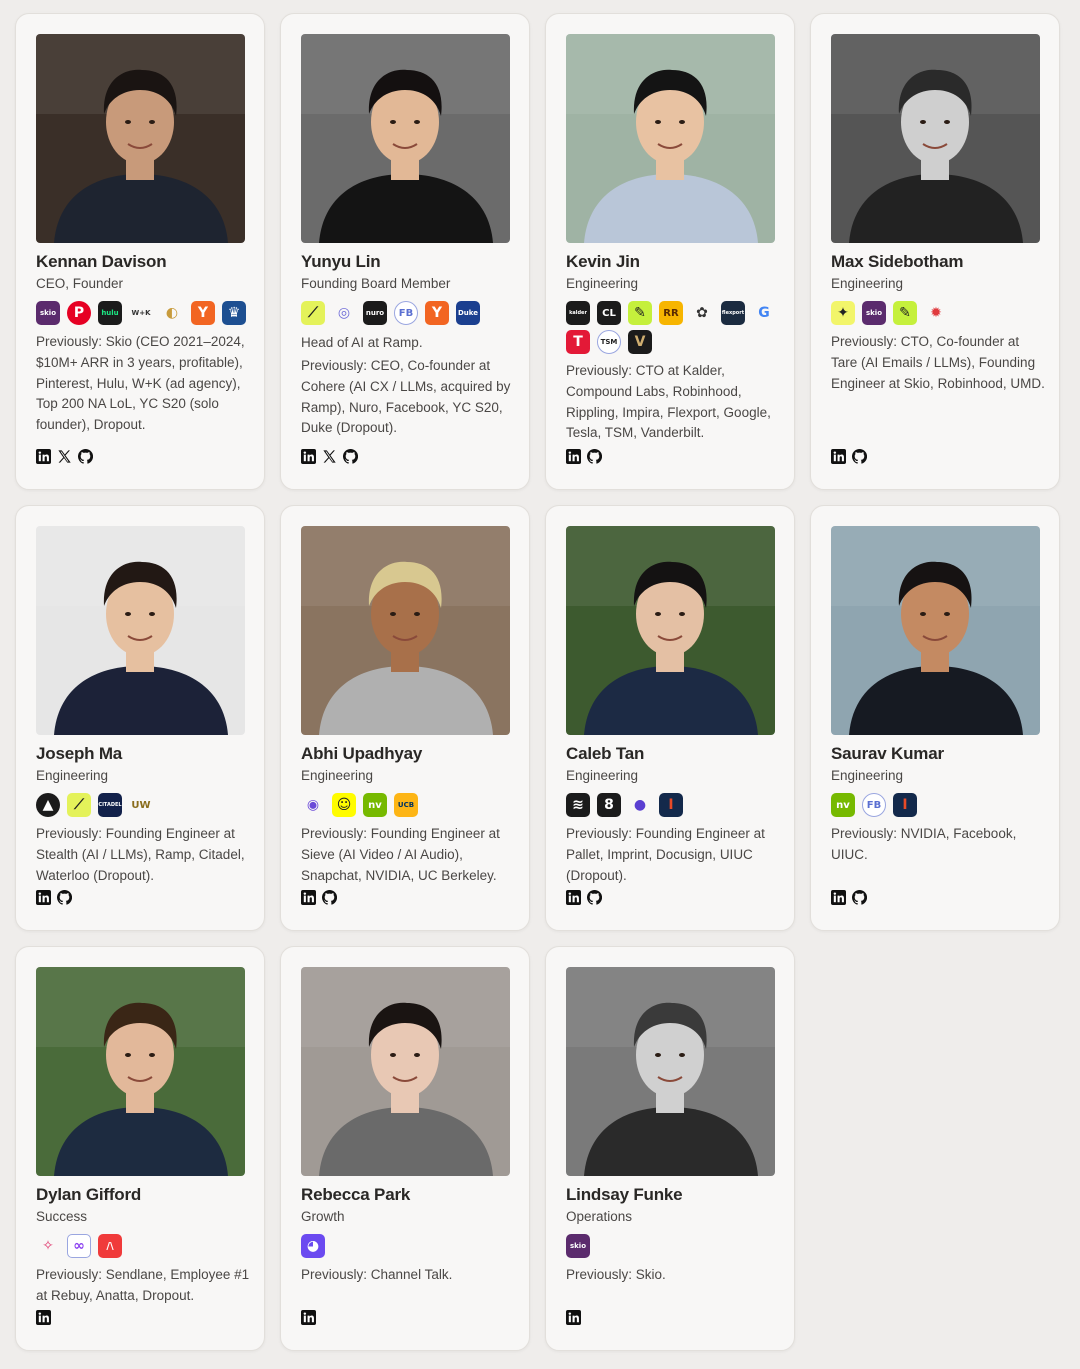 Image resolution: width=1080 pixels, height=1369 pixels. What do you see at coordinates (377, 1274) in the screenshot?
I see `member-bio: Previously: Channel Talk.` at bounding box center [377, 1274].